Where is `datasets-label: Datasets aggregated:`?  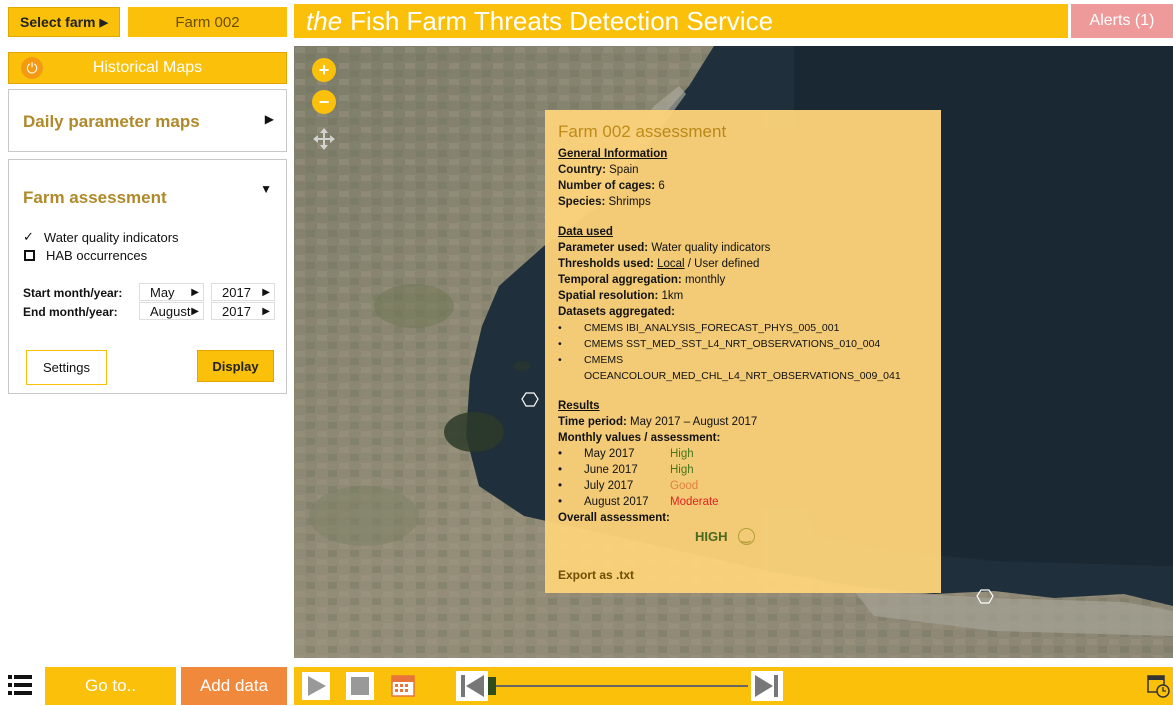
datasets-label: Datasets aggregated: is located at coordinates (616, 312).